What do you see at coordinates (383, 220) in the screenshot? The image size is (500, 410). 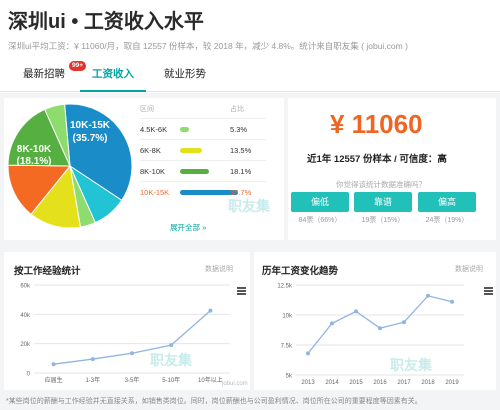 I see `vote-accurate-count: 19票（15%）` at bounding box center [383, 220].